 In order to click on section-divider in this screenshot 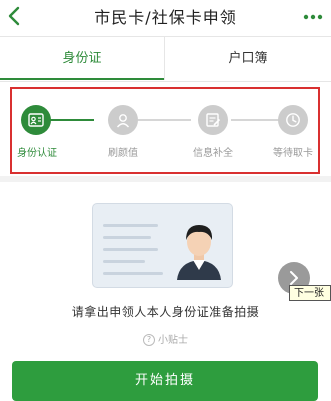, I will do `click(165, 179)`.